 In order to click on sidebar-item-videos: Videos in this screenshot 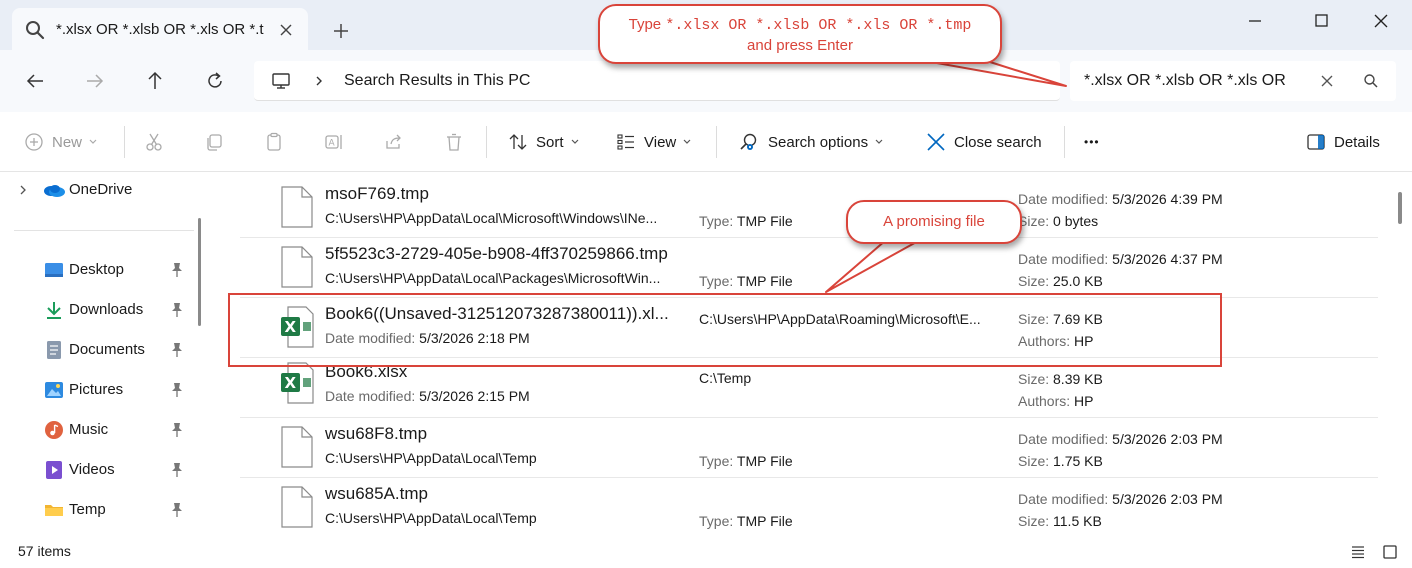, I will do `click(100, 470)`.